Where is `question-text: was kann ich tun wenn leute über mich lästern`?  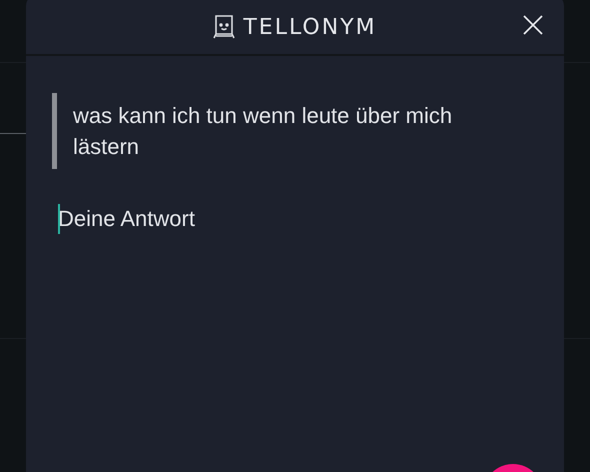
question-text: was kann ich tun wenn leute über mich lästern is located at coordinates (263, 131).